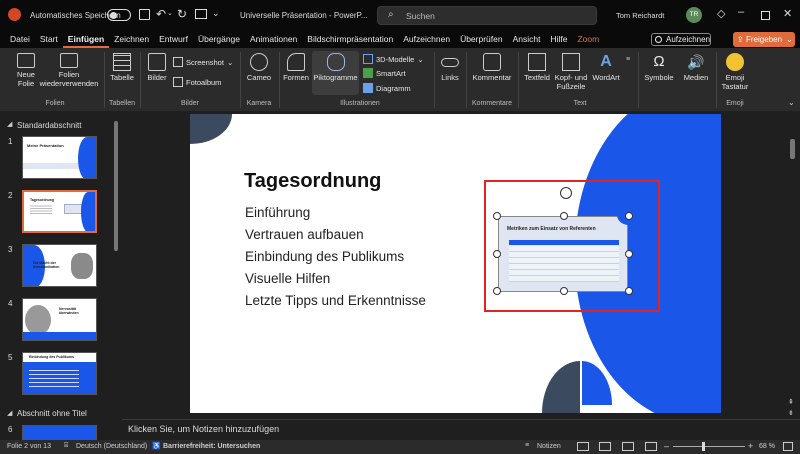  I want to click on slide-title: Tagesordnung, so click(312, 181).